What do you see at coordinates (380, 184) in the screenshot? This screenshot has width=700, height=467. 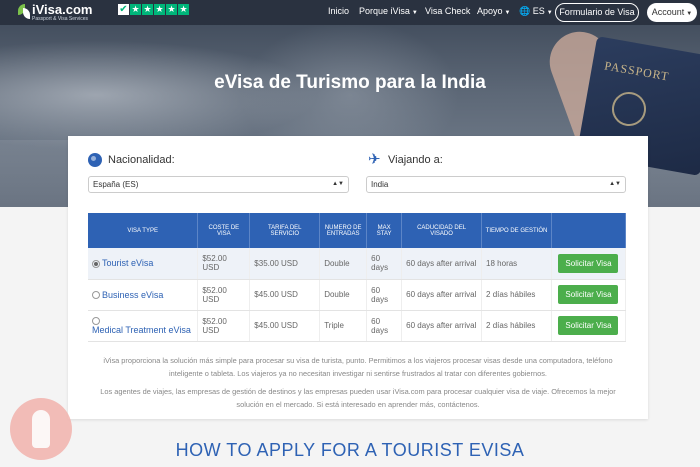 I see `destination-value: India` at bounding box center [380, 184].